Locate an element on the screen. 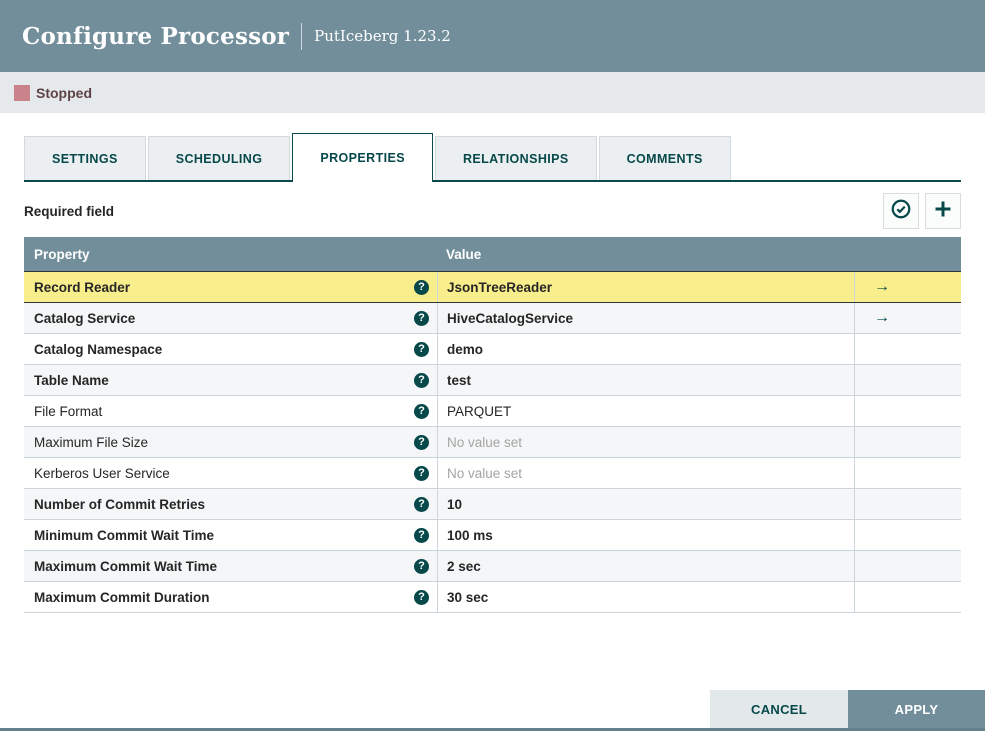 This screenshot has width=985, height=731. plus-icon is located at coordinates (943, 211).